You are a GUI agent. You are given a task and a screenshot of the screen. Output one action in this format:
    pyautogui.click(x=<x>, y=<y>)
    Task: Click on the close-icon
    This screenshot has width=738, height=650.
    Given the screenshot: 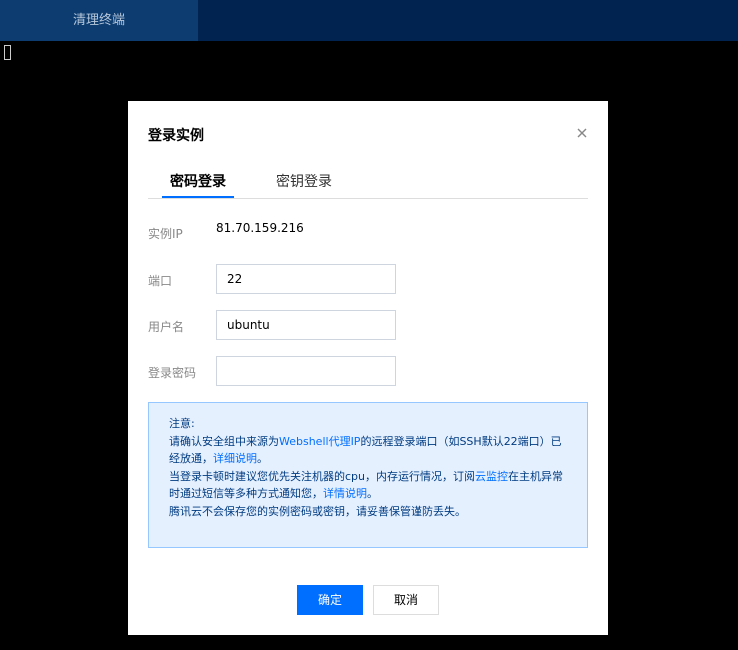 What is the action you would take?
    pyautogui.click(x=582, y=133)
    